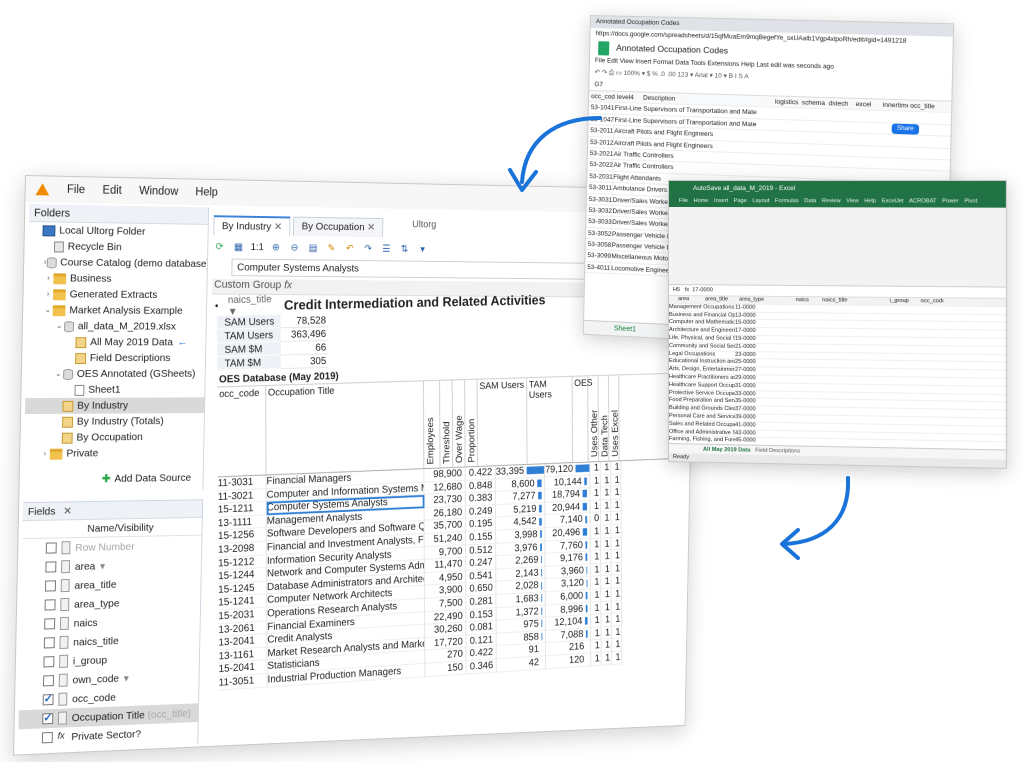  What do you see at coordinates (114, 406) in the screenshot?
I see `tree-item: By Industry` at bounding box center [114, 406].